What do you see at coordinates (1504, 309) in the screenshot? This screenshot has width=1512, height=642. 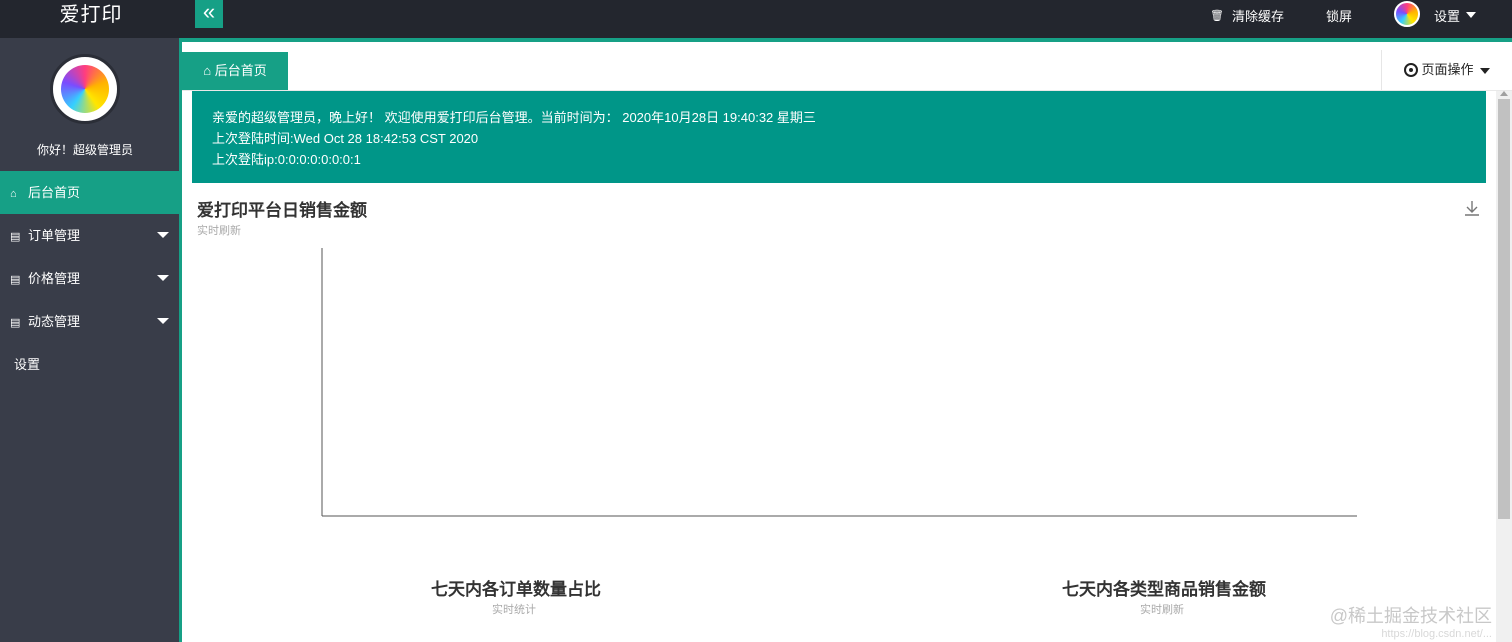 I see `scrollbar-thumb` at bounding box center [1504, 309].